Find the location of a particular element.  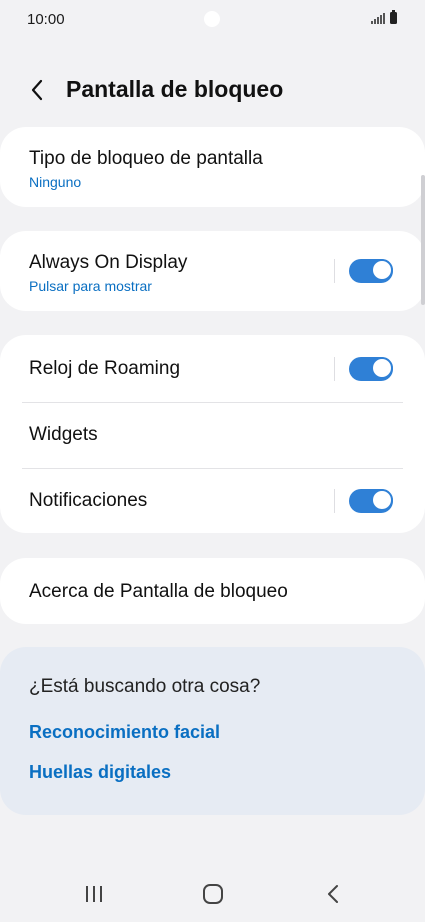

front-camera is located at coordinates (212, 19).